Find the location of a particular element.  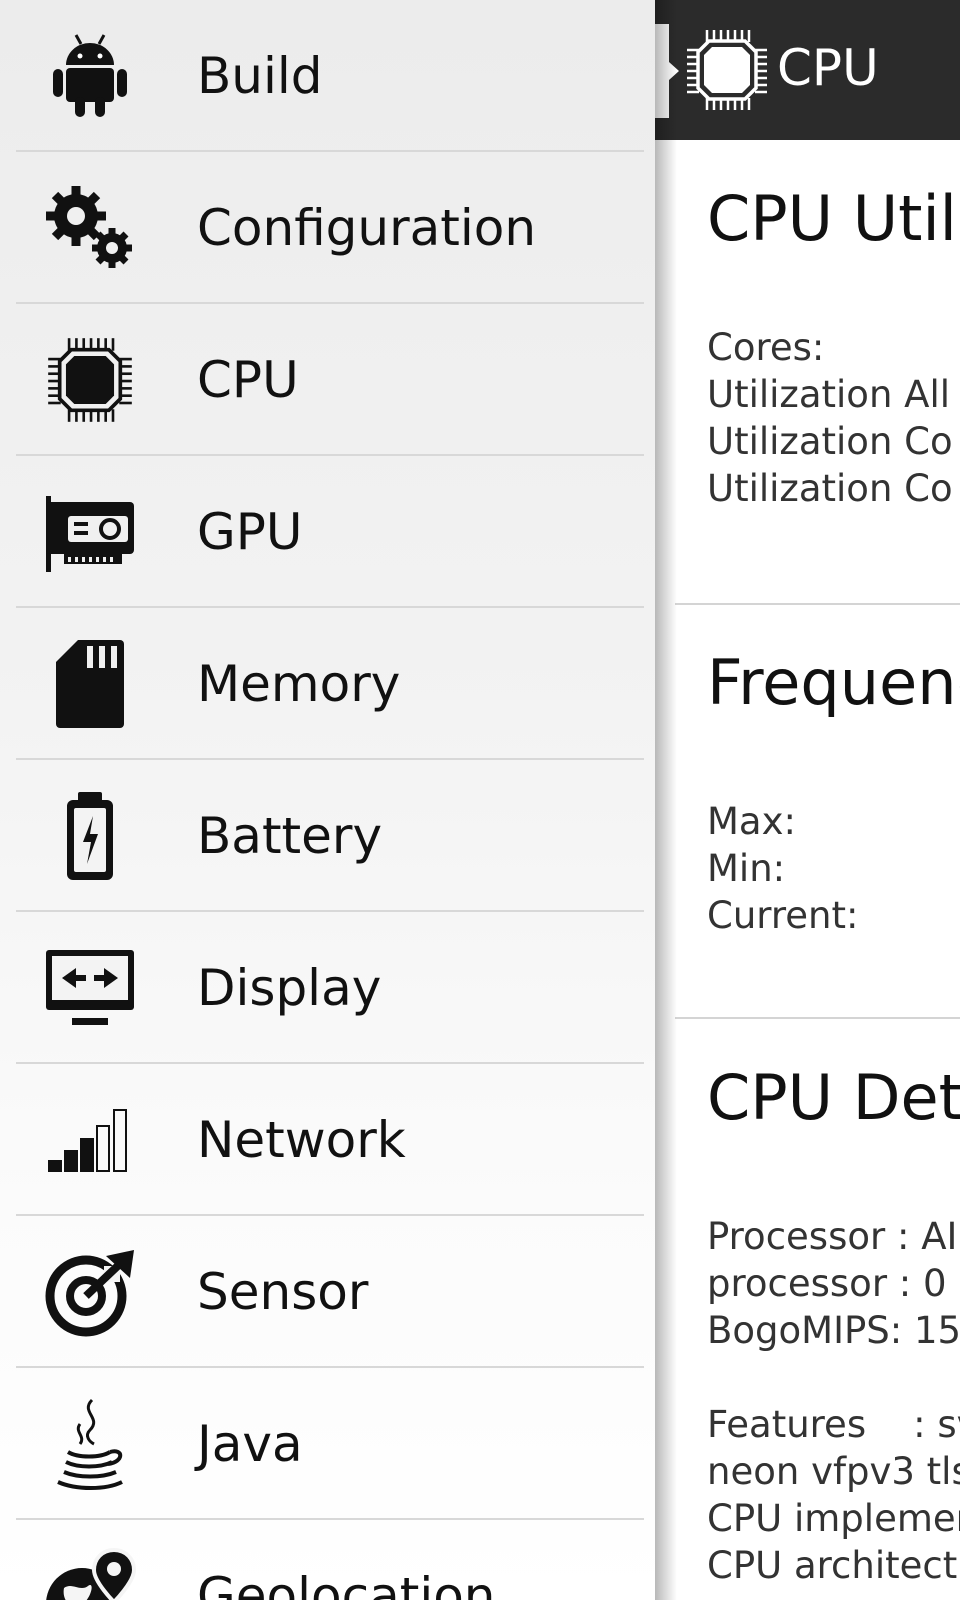

drawer-item-label: Java is located at coordinates (250, 1444).